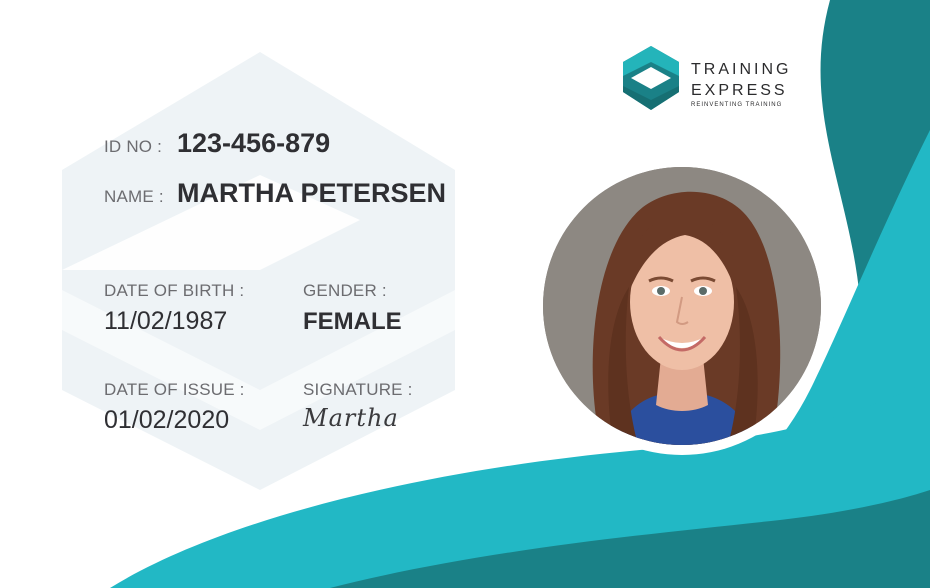 This screenshot has width=930, height=588. Describe the element at coordinates (651, 78) in the screenshot. I see `hexagon-logo-icon` at that location.